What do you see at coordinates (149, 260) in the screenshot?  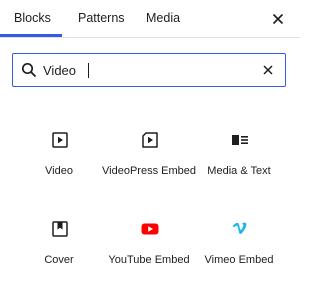 I see `block-label: YouTube Embed` at bounding box center [149, 260].